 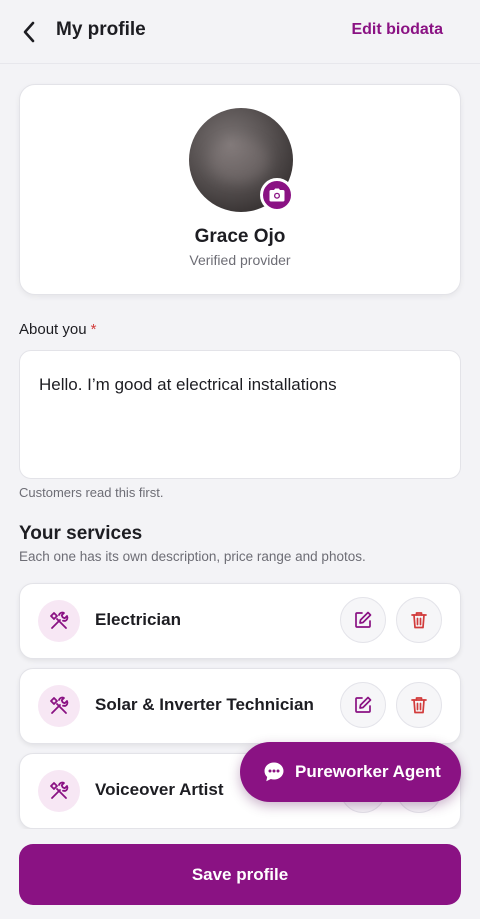 What do you see at coordinates (81, 533) in the screenshot?
I see `services-title: Your services` at bounding box center [81, 533].